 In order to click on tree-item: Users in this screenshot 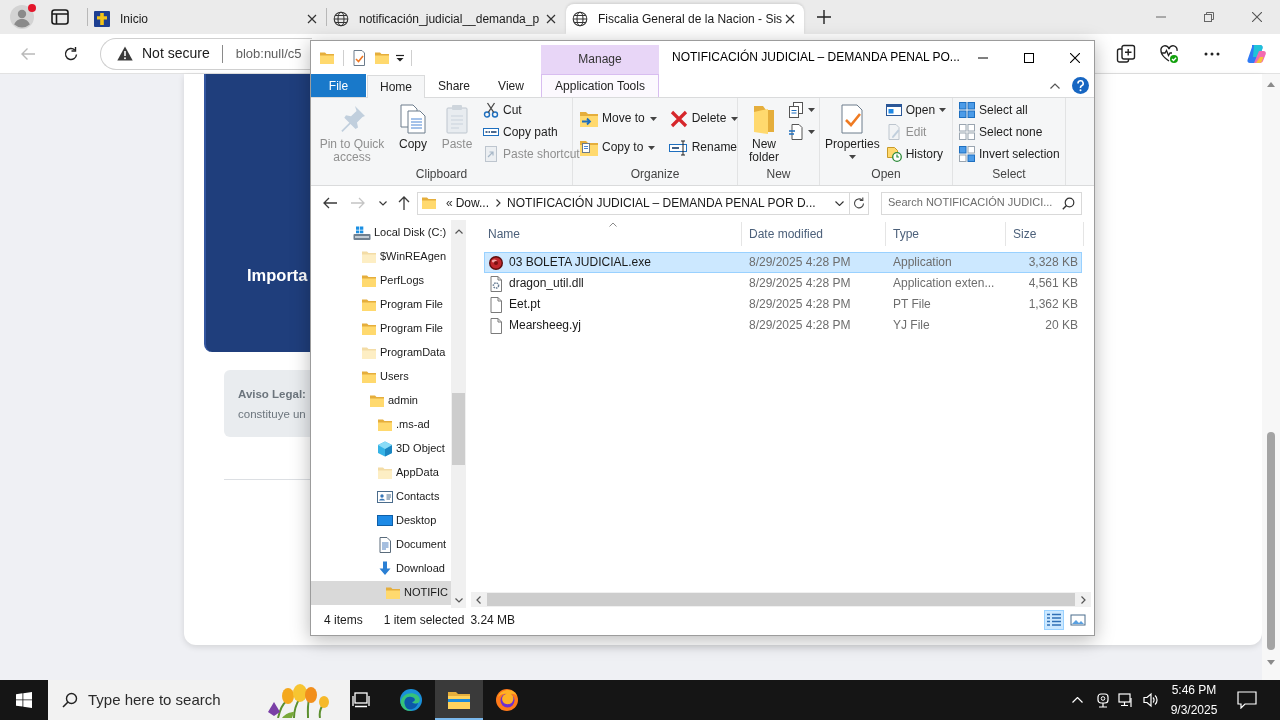, I will do `click(381, 377)`.